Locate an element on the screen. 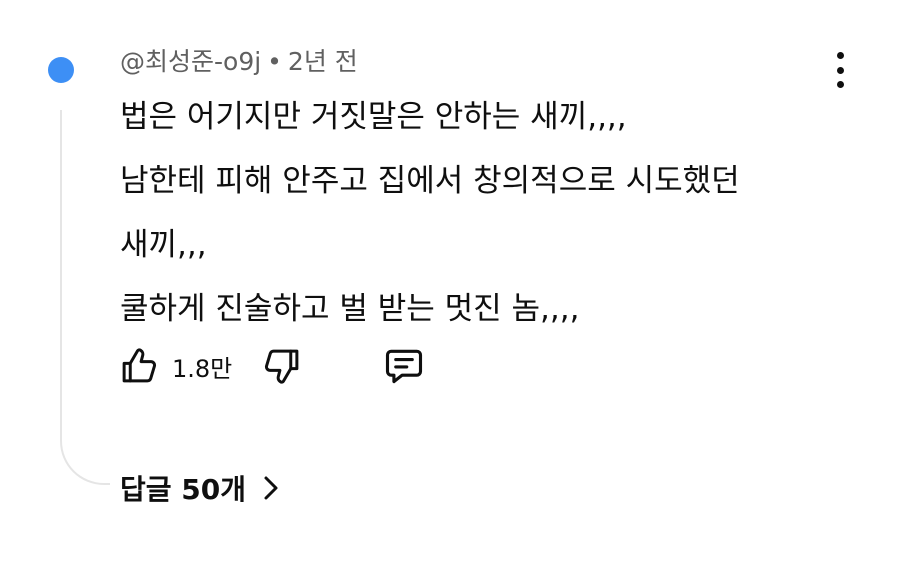 This screenshot has width=900, height=574. more-options-button is located at coordinates (840, 70).